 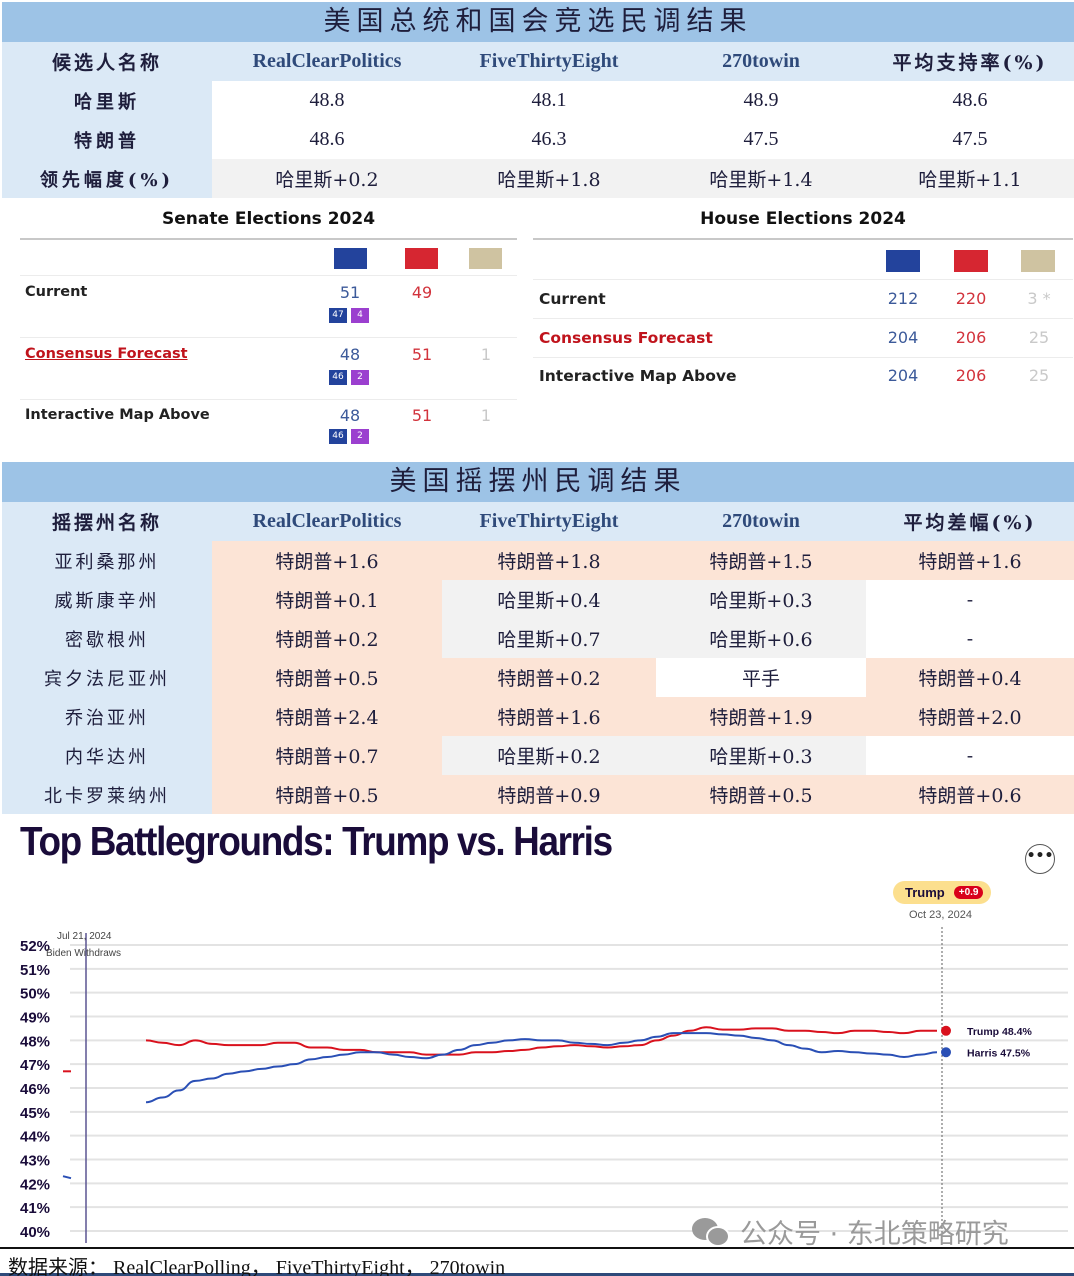 What do you see at coordinates (486, 415) in the screenshot?
I see `other-seats: 1` at bounding box center [486, 415].